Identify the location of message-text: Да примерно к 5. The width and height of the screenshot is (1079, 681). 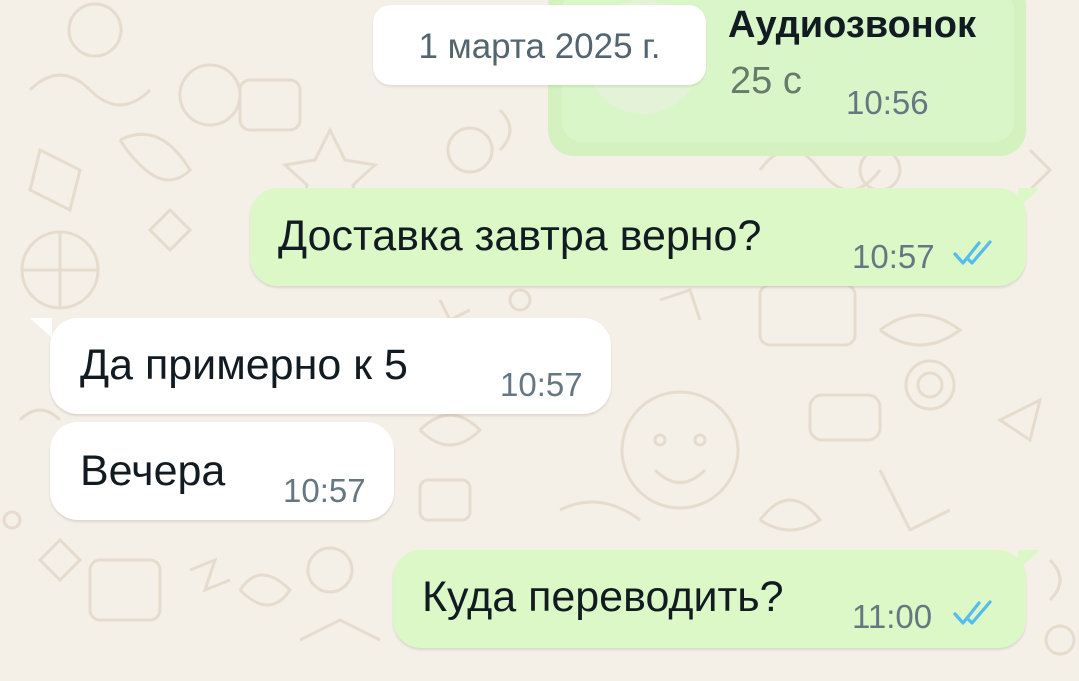
(244, 365).